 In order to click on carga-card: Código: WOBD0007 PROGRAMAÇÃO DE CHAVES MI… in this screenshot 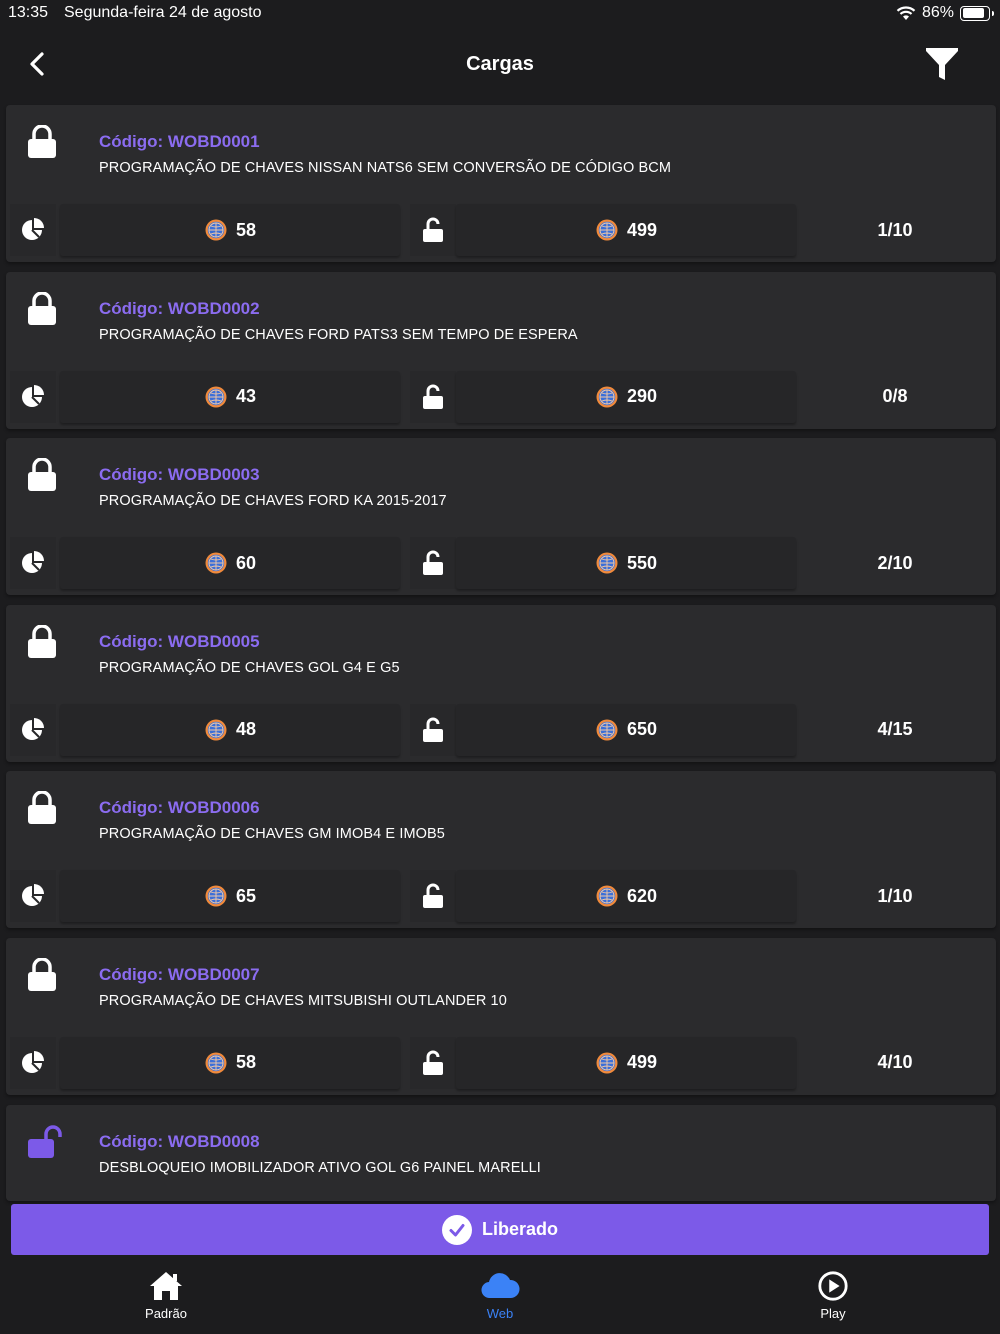, I will do `click(501, 1016)`.